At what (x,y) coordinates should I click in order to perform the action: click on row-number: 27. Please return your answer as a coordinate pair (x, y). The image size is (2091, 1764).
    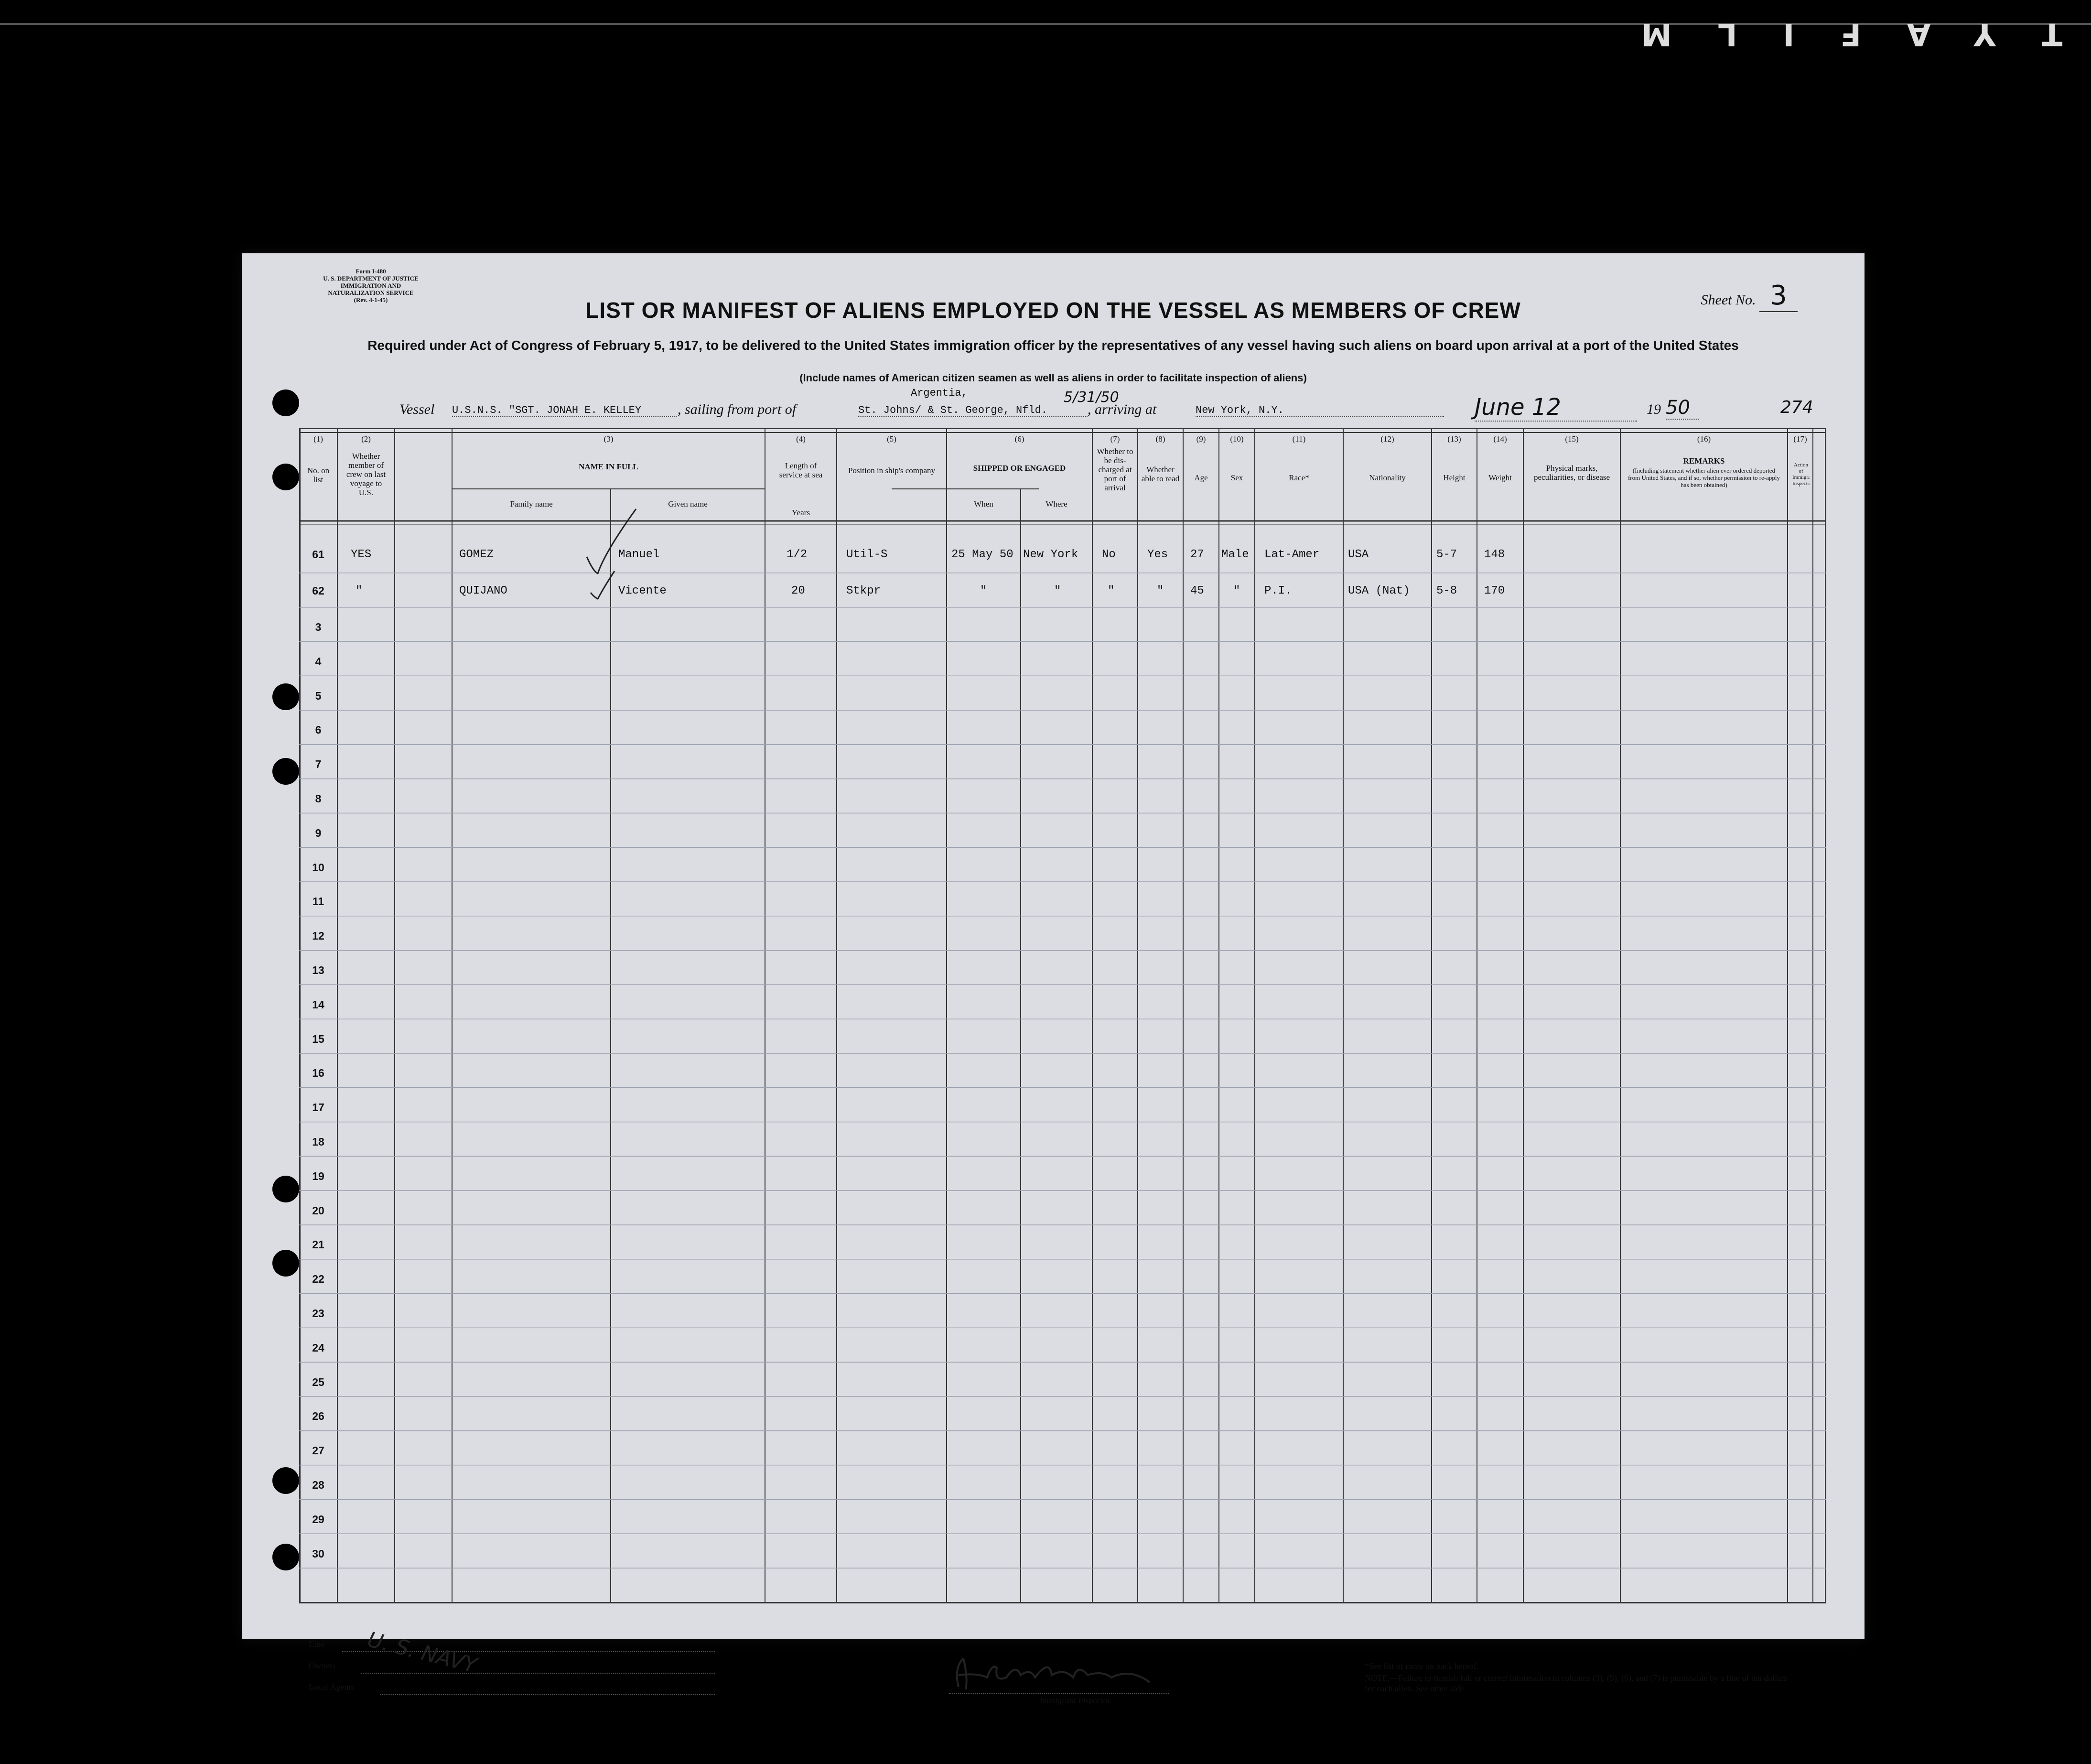
    Looking at the image, I should click on (318, 1450).